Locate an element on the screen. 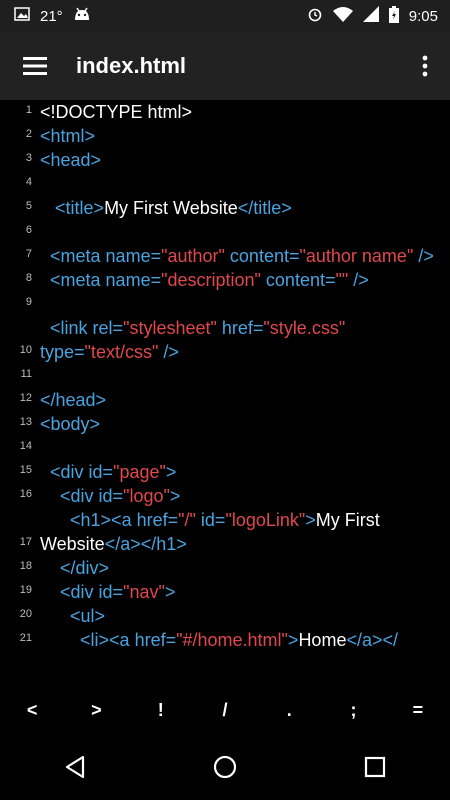 This screenshot has height=800, width=450. line-number: 2 is located at coordinates (28, 134).